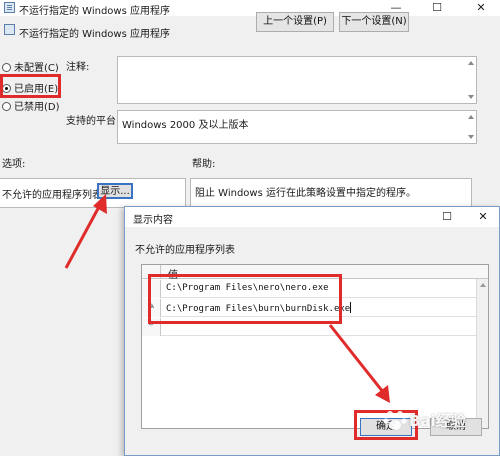  I want to click on watermark-text: Bai经验, so click(437, 421).